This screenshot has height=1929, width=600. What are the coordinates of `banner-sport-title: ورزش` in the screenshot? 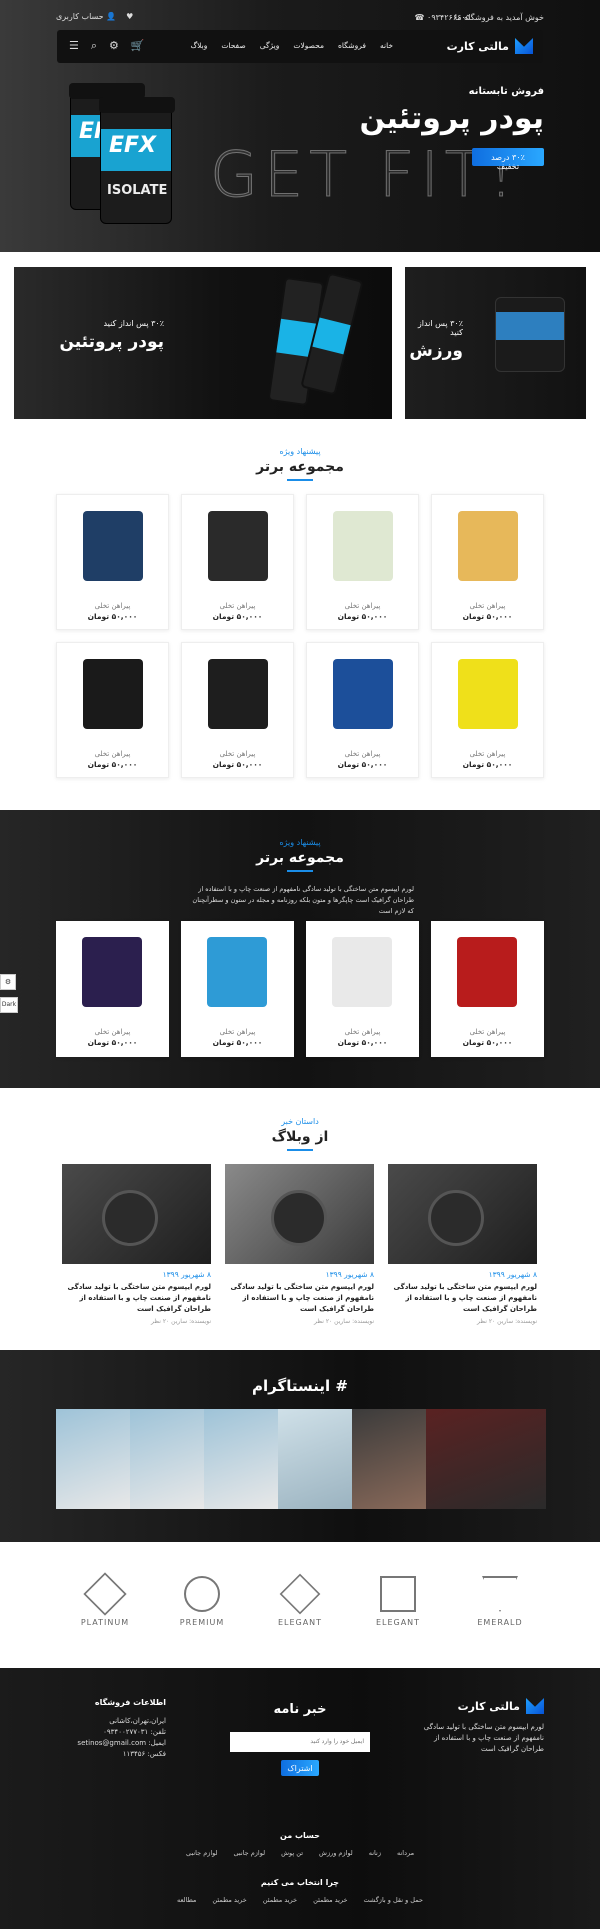 It's located at (436, 351).